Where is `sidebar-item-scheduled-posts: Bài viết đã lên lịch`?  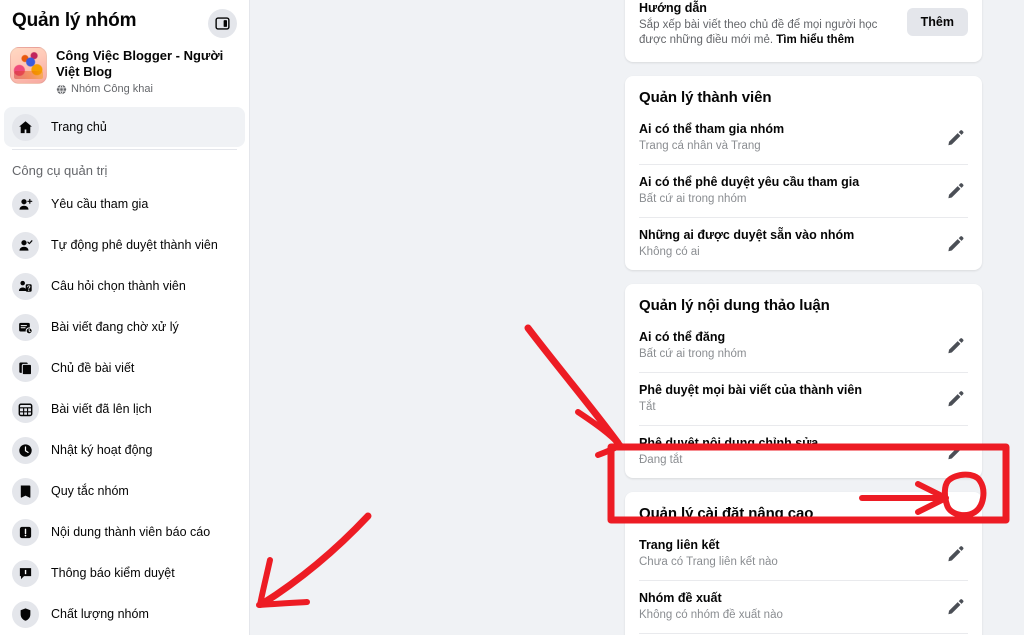 sidebar-item-scheduled-posts: Bài viết đã lên lịch is located at coordinates (124, 409).